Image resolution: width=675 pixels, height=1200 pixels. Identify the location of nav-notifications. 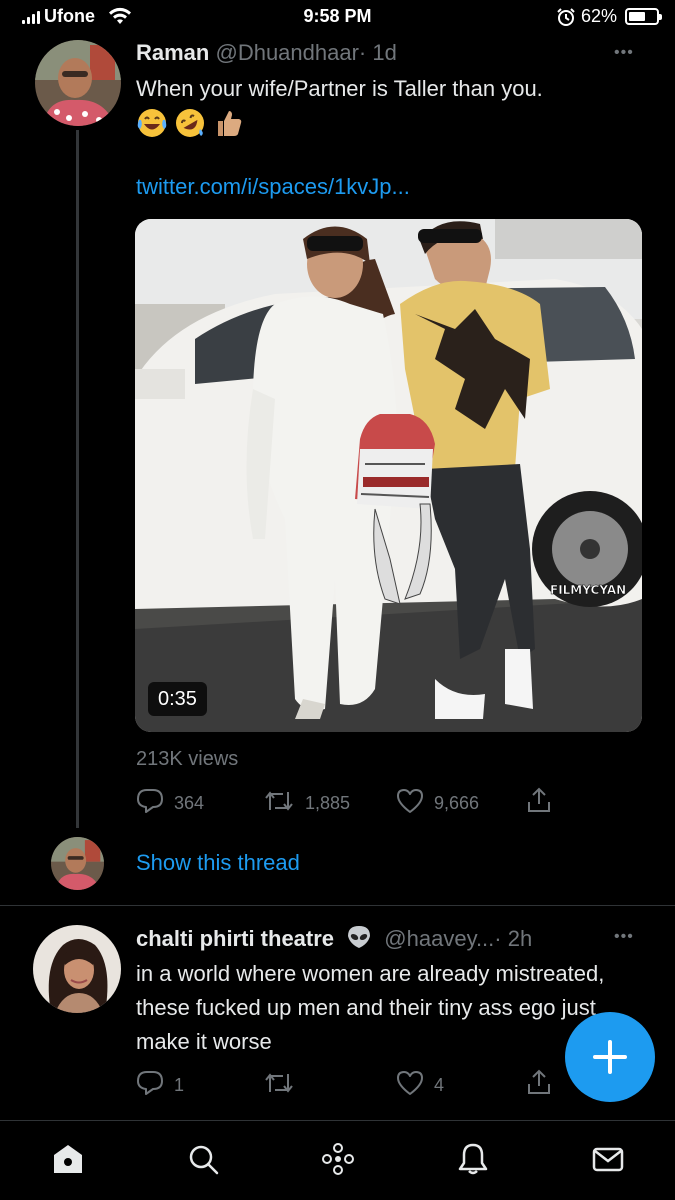
(473, 1161).